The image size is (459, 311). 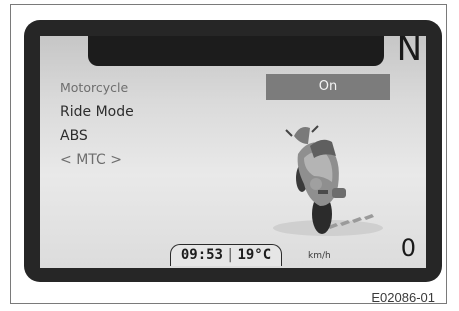 I want to click on menu-item-mtc: < MTC >, so click(x=97, y=160).